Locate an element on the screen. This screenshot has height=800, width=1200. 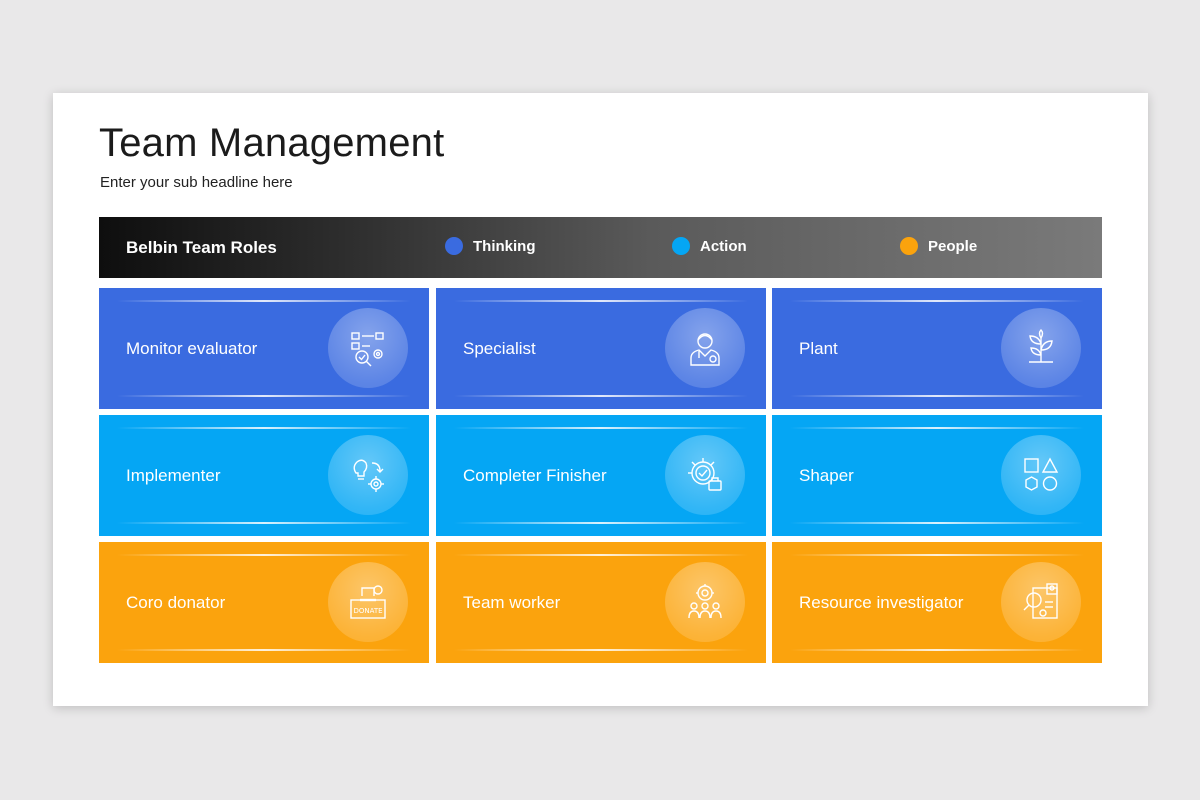
team-gear-icon is located at coordinates (705, 601).